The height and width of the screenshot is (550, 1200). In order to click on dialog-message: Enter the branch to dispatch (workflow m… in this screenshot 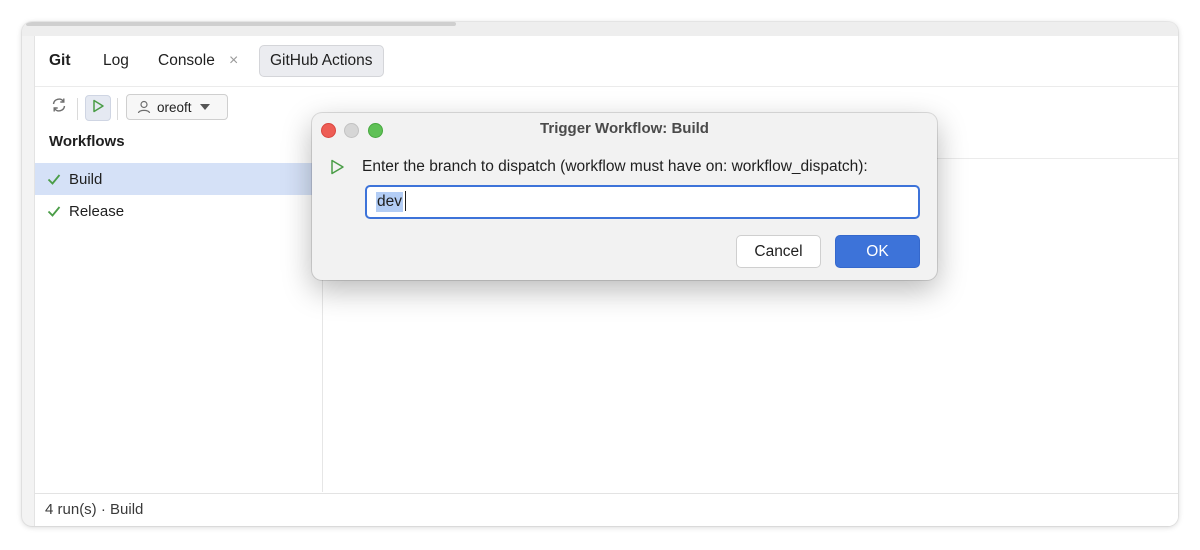, I will do `click(615, 166)`.